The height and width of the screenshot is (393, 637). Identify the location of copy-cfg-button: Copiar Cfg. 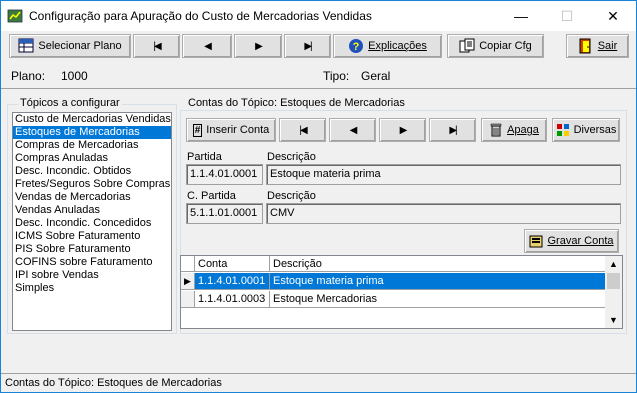
(495, 46).